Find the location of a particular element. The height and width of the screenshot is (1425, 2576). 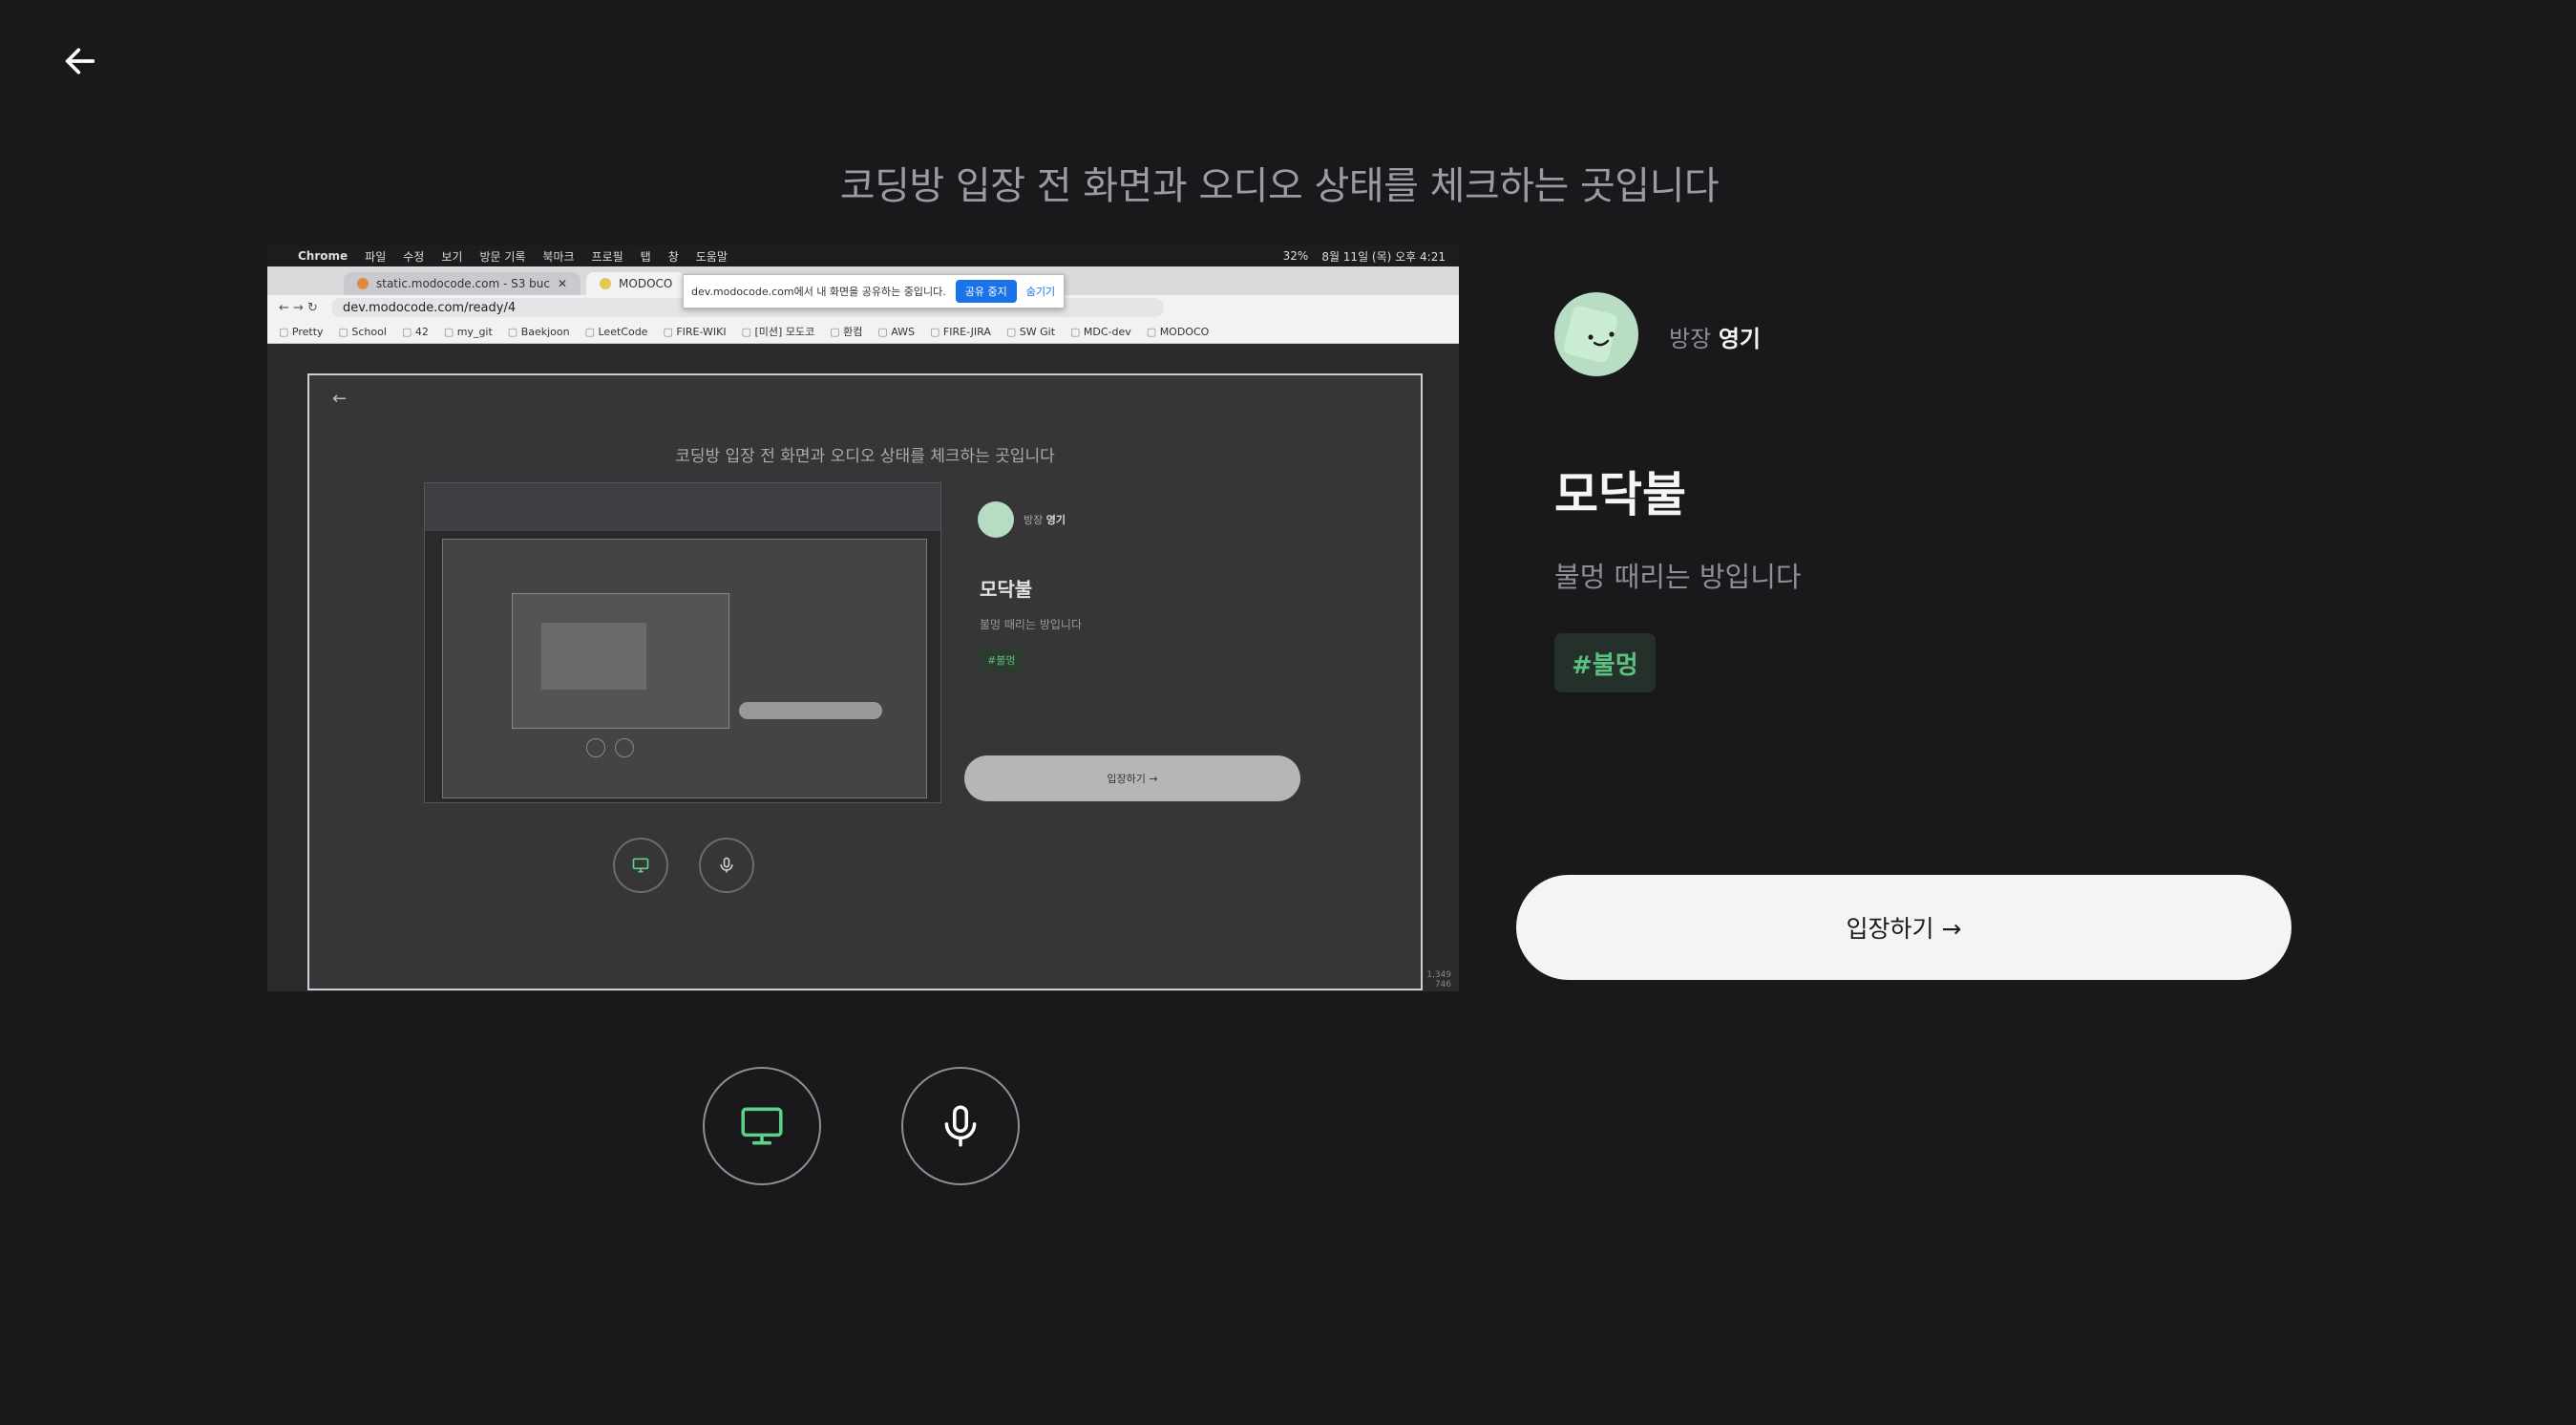

bookmark: MODOCO is located at coordinates (1178, 332).